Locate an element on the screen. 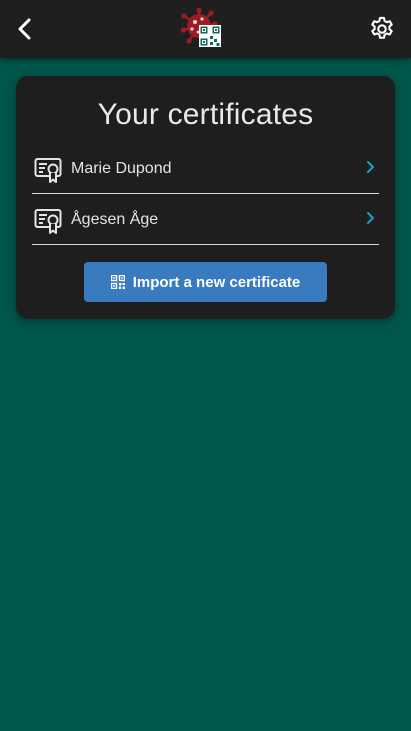 The height and width of the screenshot is (731, 411). qr-code-icon is located at coordinates (117, 282).